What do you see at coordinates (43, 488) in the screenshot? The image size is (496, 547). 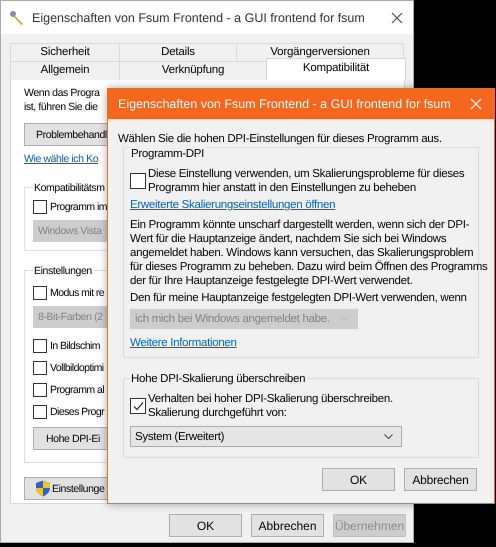 I see `shield-icon` at bounding box center [43, 488].